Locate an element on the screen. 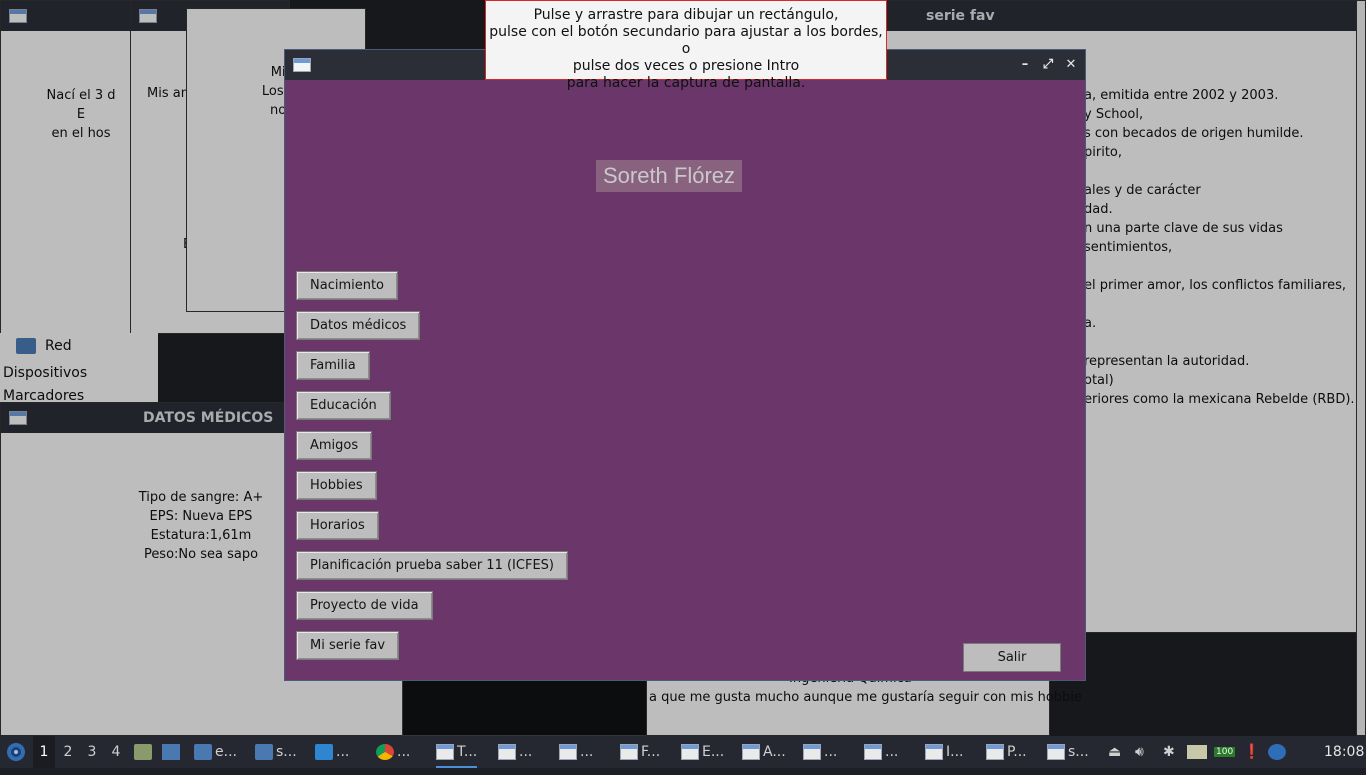 Image resolution: width=1366 pixels, height=775 pixels. workspace-1: 1 is located at coordinates (44, 752).